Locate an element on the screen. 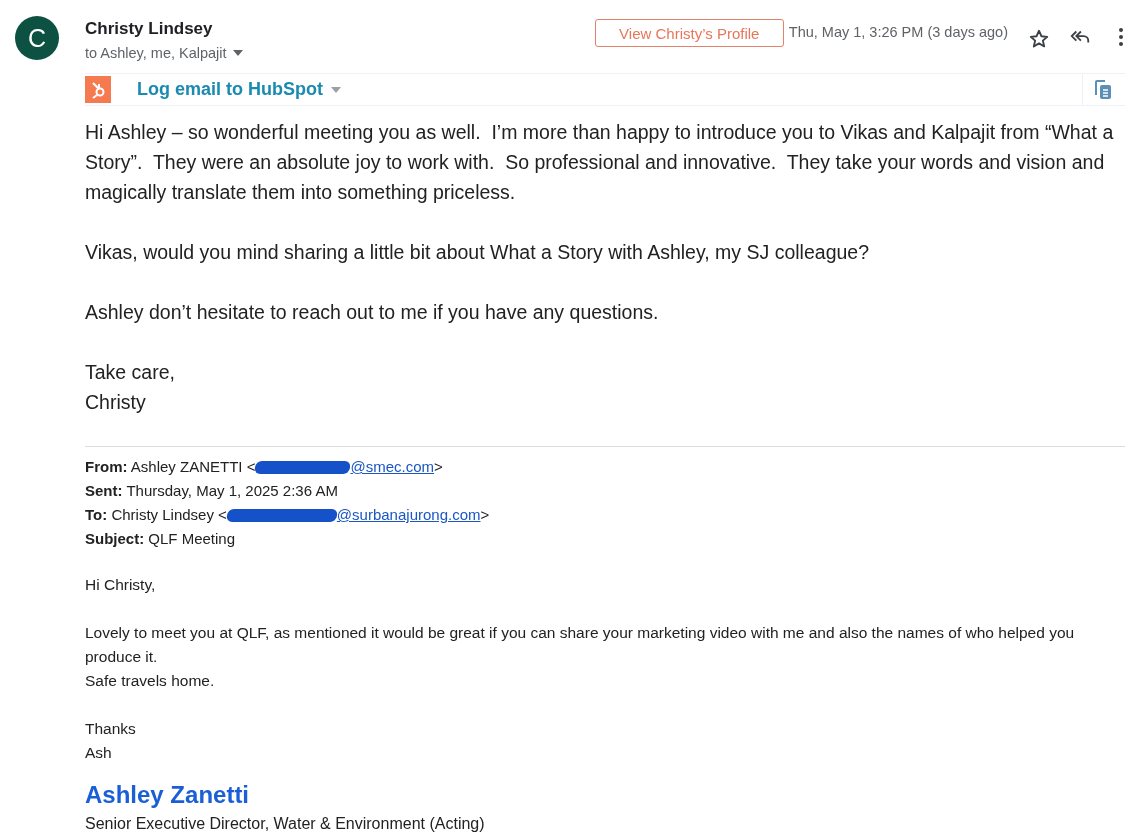 Image resolution: width=1139 pixels, height=836 pixels. email-link: @smec.com is located at coordinates (392, 467).